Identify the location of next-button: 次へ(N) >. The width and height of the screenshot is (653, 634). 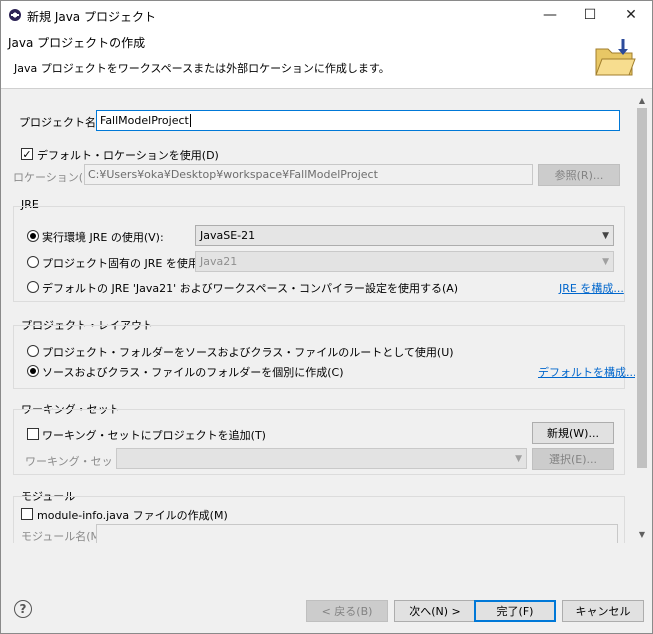
(435, 611).